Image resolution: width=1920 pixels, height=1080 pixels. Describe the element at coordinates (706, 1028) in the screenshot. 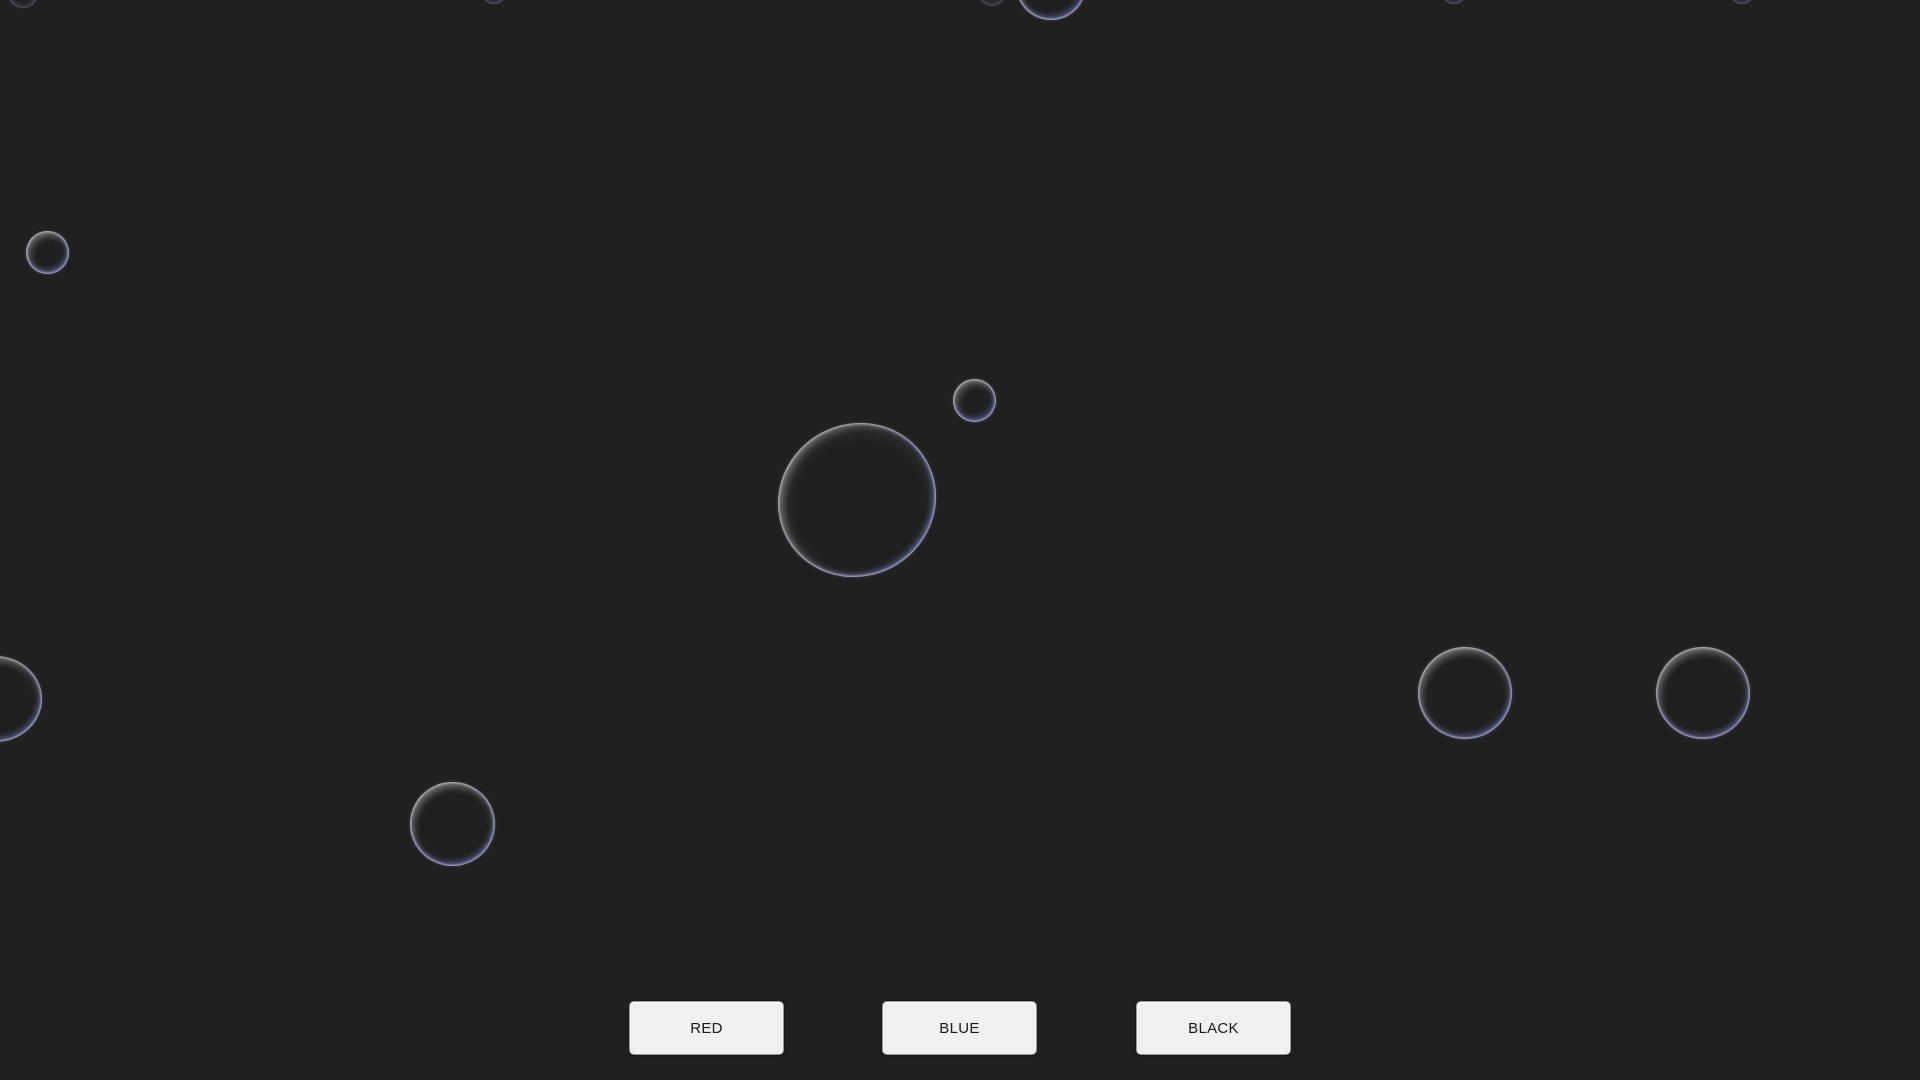

I see `red-button: RED` at that location.